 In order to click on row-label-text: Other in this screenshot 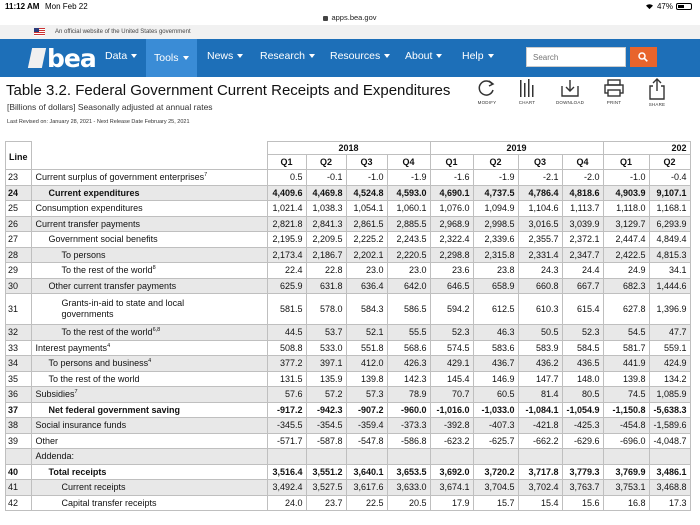, I will do `click(47, 440)`.